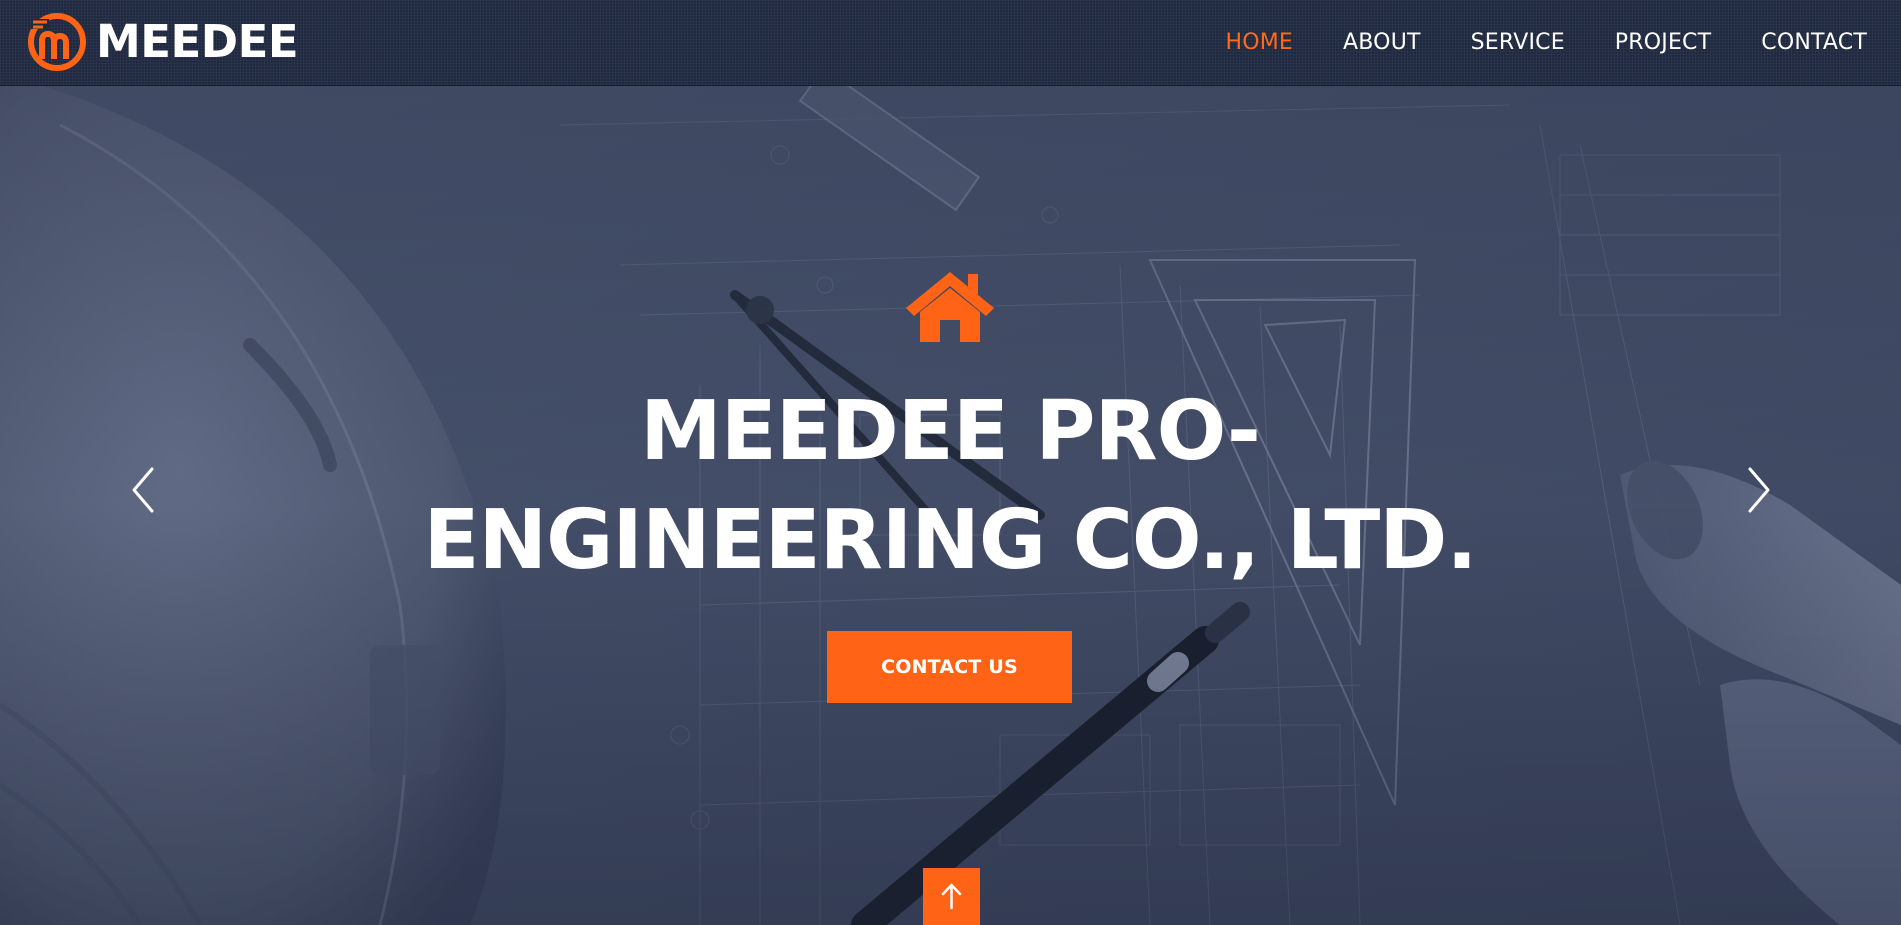 This screenshot has width=1901, height=925. Describe the element at coordinates (950, 486) in the screenshot. I see `hero-title: MEEDEE PRO- ENGINEERING CO., LTD.` at that location.